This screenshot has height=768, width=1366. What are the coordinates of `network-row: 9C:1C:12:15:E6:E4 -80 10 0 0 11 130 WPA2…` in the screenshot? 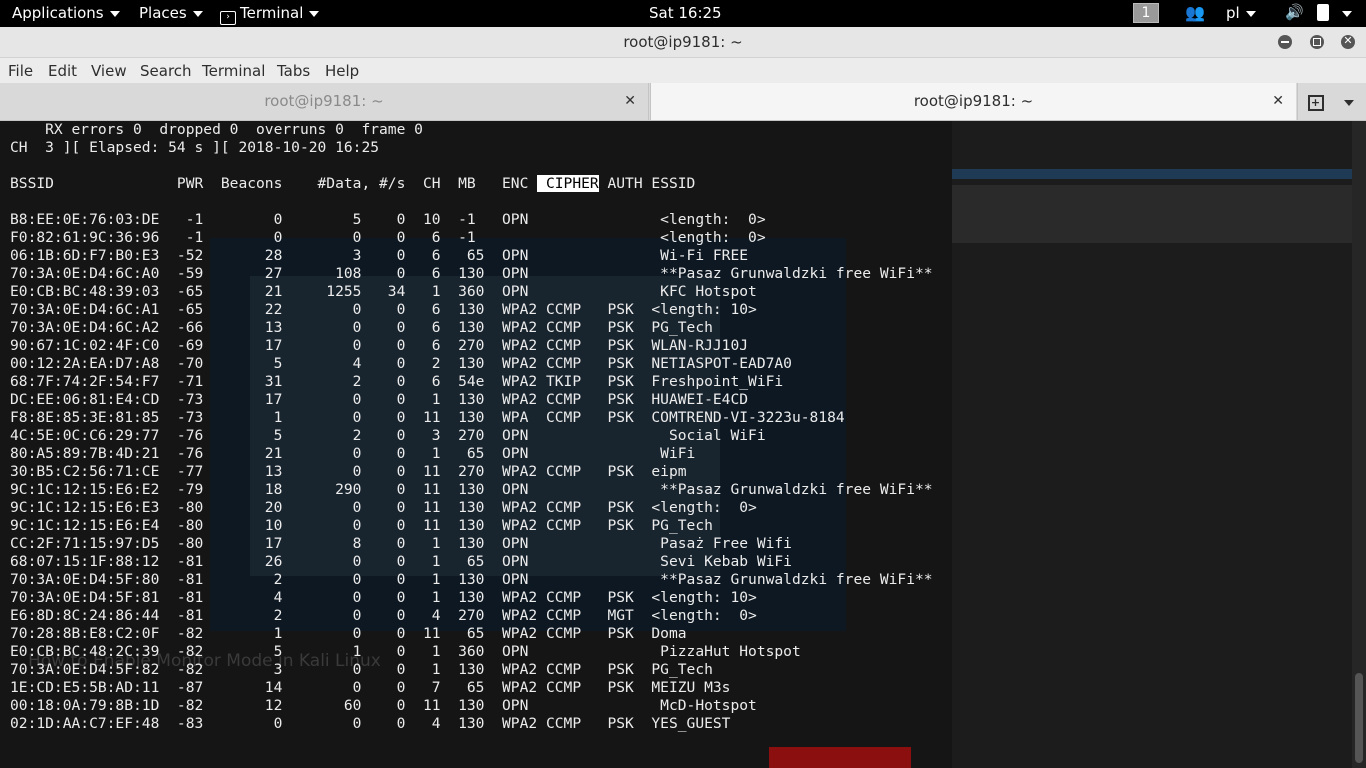 It's located at (361, 525).